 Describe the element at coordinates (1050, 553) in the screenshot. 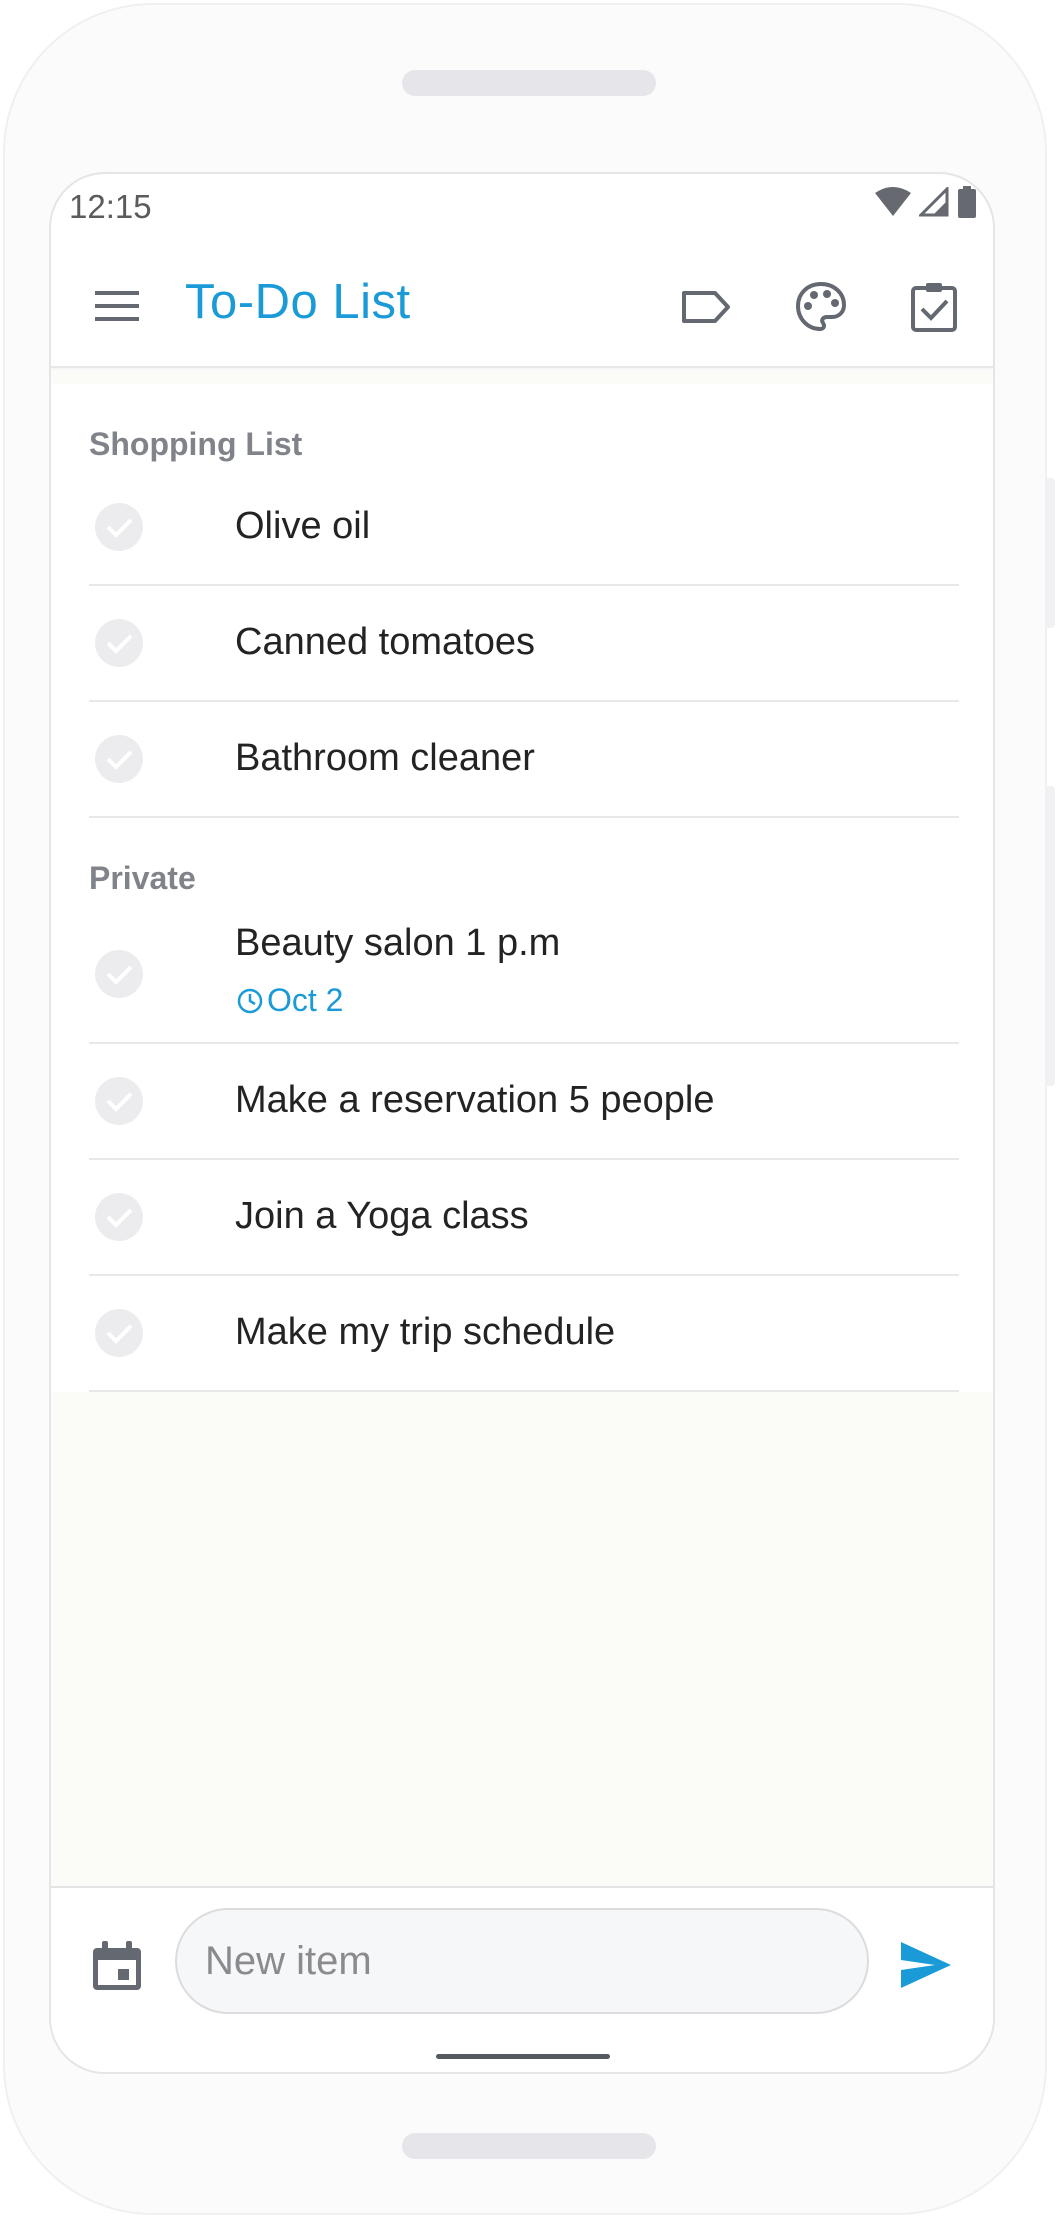

I see `power-button` at that location.